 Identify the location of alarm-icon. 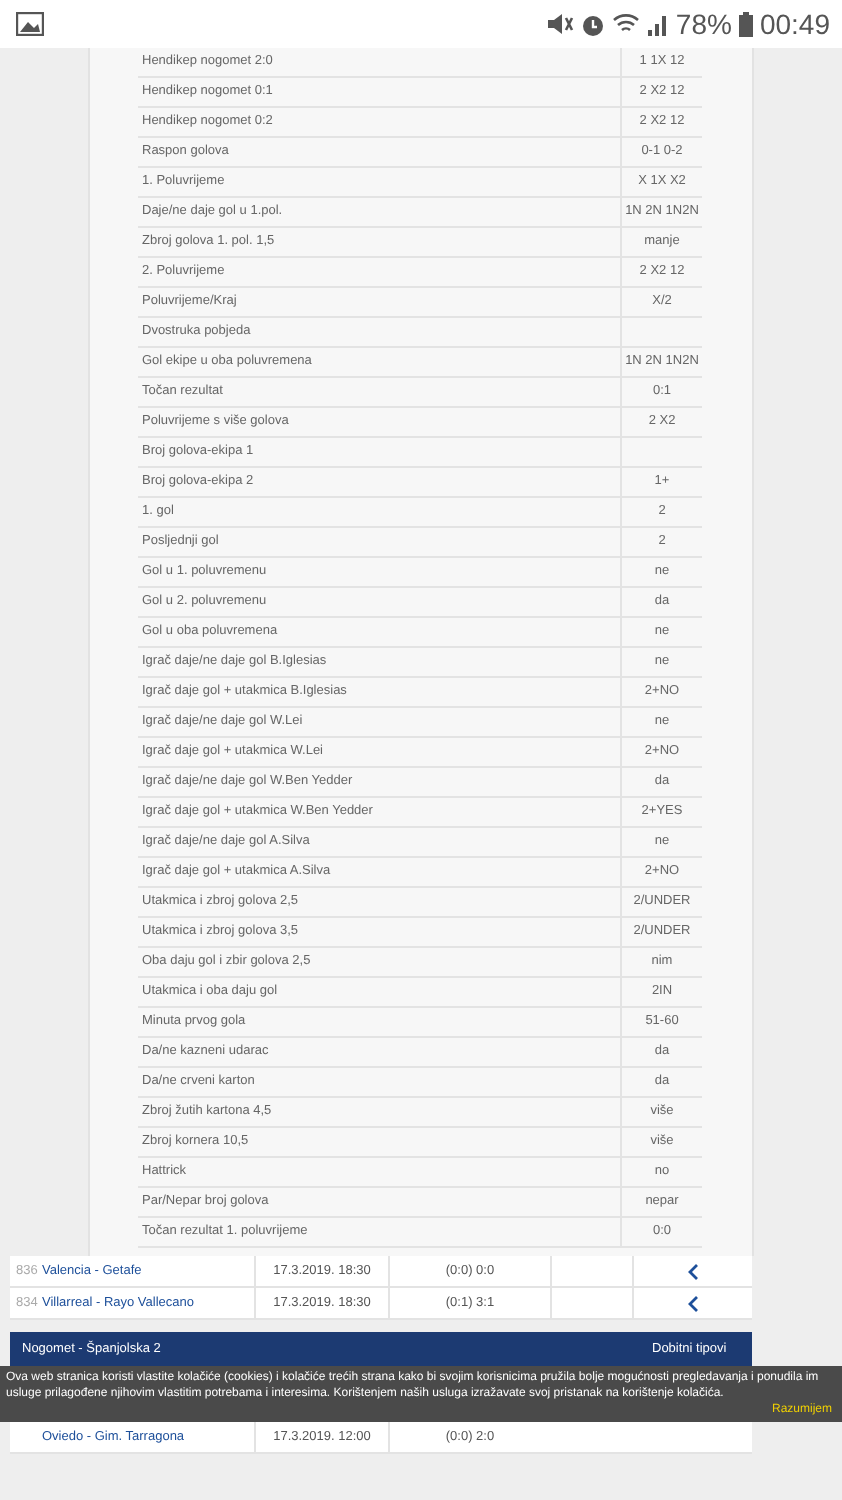
(592, 24).